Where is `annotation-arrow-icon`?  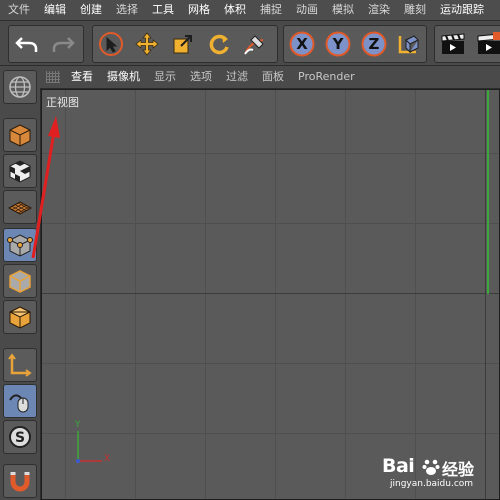 annotation-arrow-icon is located at coordinates (45, 187).